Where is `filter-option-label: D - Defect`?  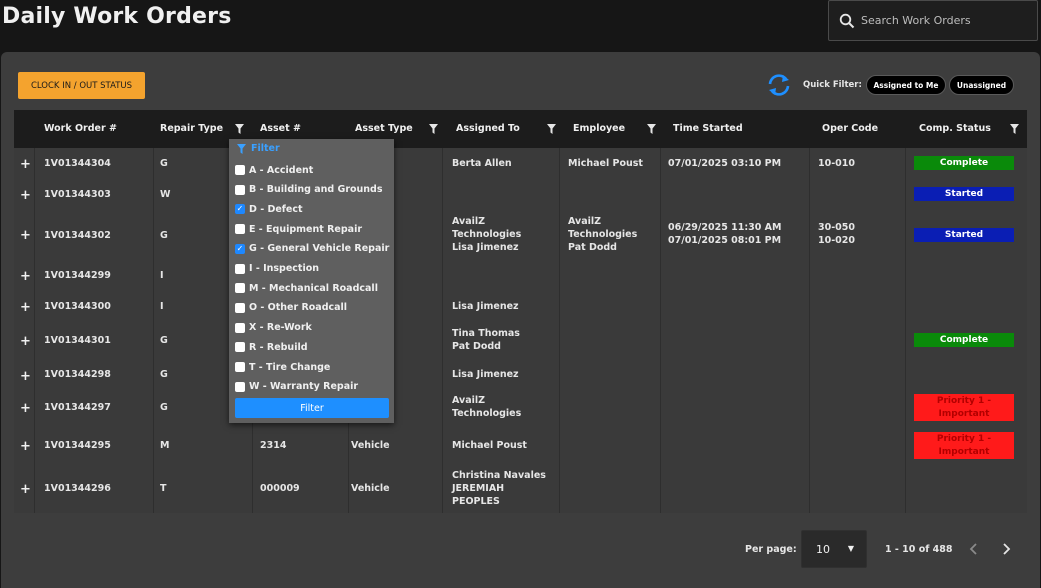
filter-option-label: D - Defect is located at coordinates (276, 209).